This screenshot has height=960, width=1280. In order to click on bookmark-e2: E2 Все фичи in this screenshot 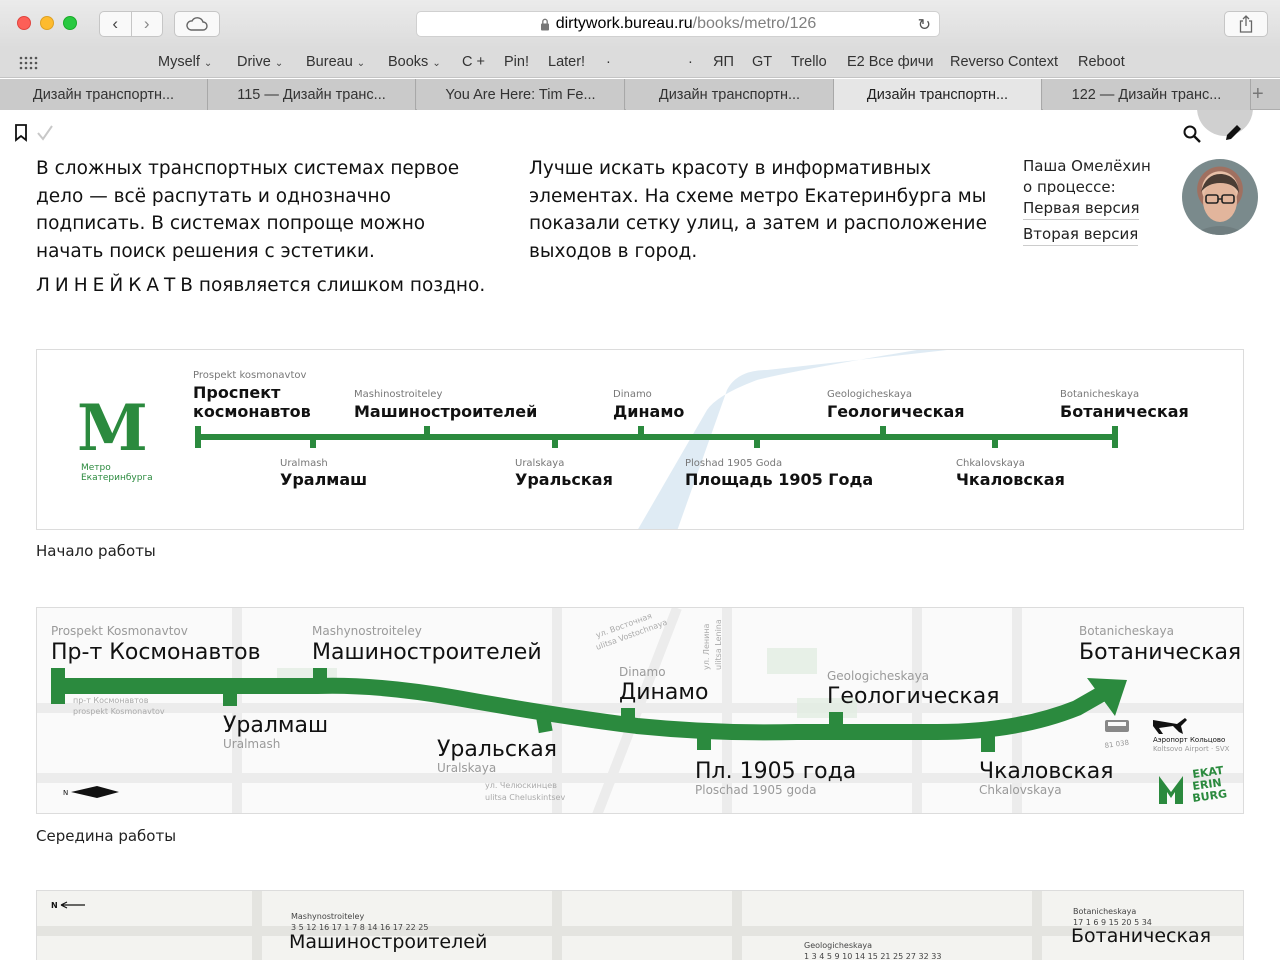, I will do `click(890, 62)`.